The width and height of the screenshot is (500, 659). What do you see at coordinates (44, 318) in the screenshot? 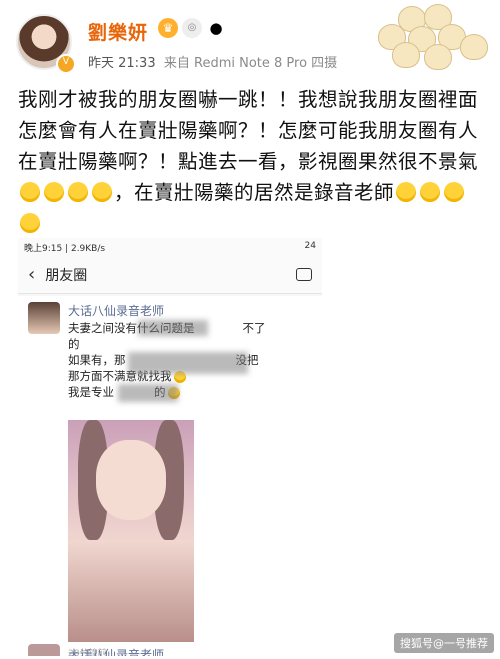
I see `poster-avatar` at bounding box center [44, 318].